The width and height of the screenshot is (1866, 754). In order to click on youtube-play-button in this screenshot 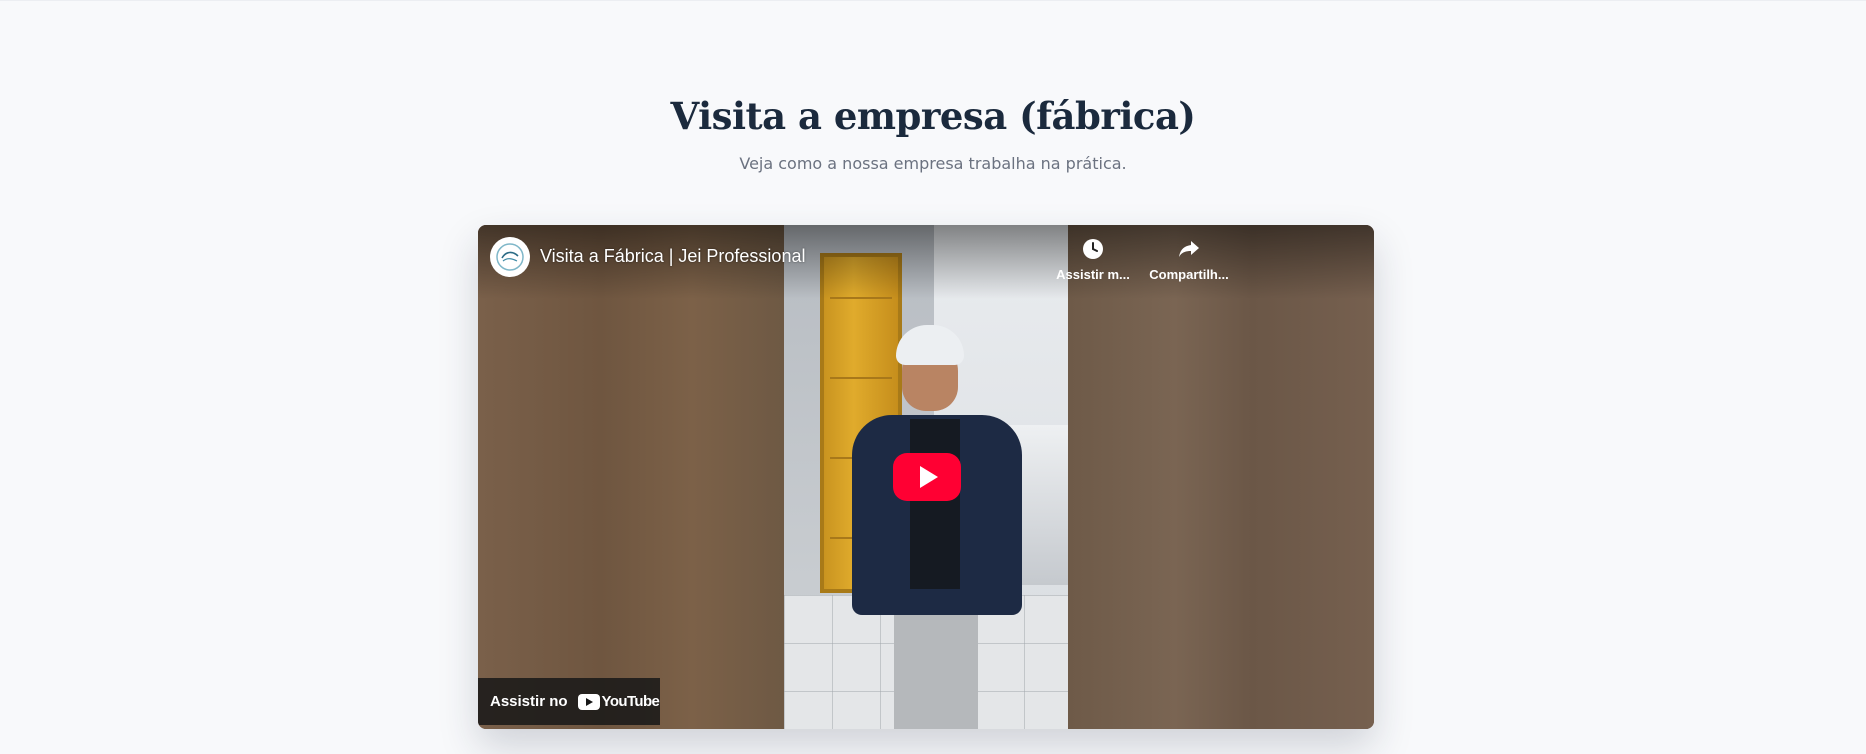, I will do `click(927, 477)`.